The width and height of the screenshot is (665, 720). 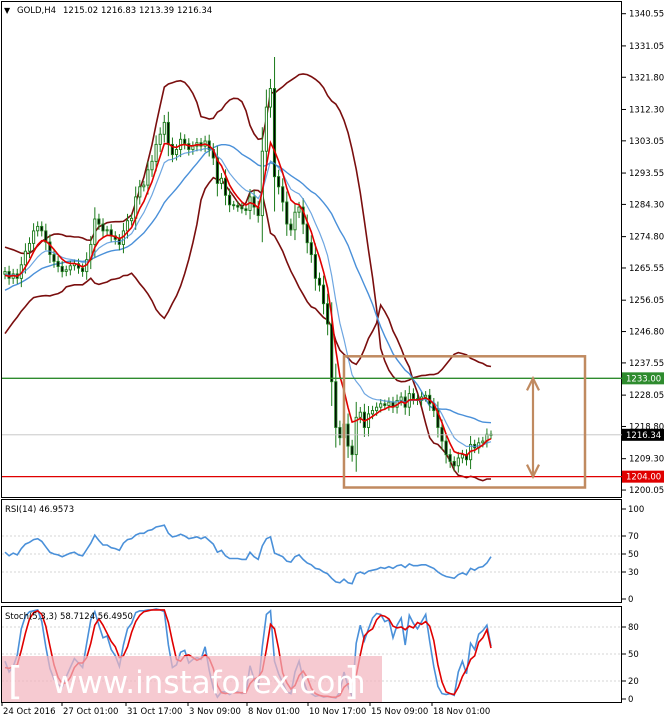 What do you see at coordinates (636, 510) in the screenshot?
I see `rsi-tick-label: 100` at bounding box center [636, 510].